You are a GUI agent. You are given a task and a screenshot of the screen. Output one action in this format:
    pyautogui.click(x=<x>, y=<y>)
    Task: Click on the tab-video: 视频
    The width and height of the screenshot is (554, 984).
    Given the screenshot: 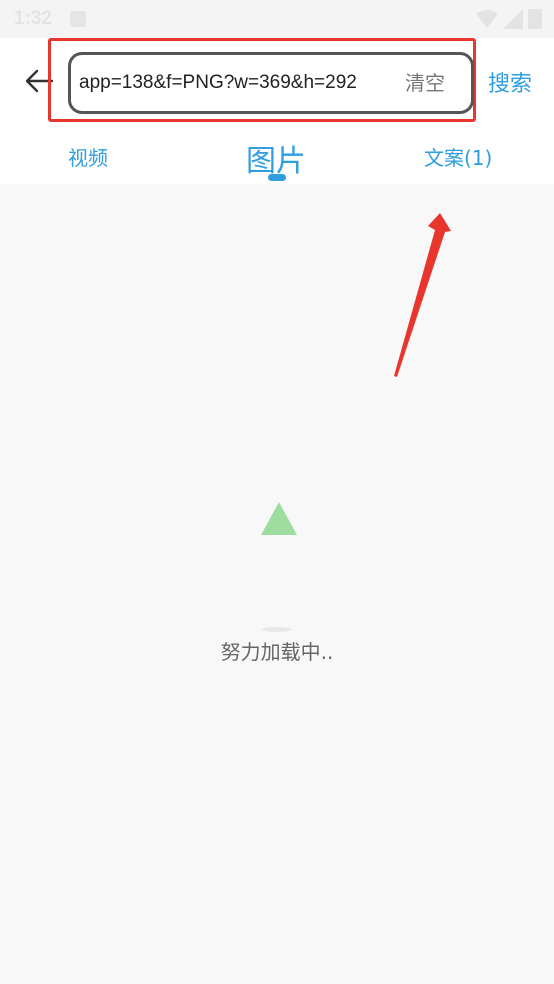 What is the action you would take?
    pyautogui.click(x=88, y=156)
    